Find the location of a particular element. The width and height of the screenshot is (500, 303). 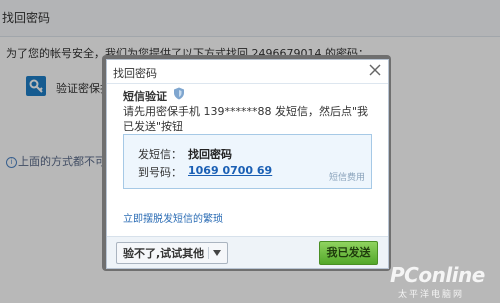

sms-fee-note: 短信费用 is located at coordinates (346, 178).